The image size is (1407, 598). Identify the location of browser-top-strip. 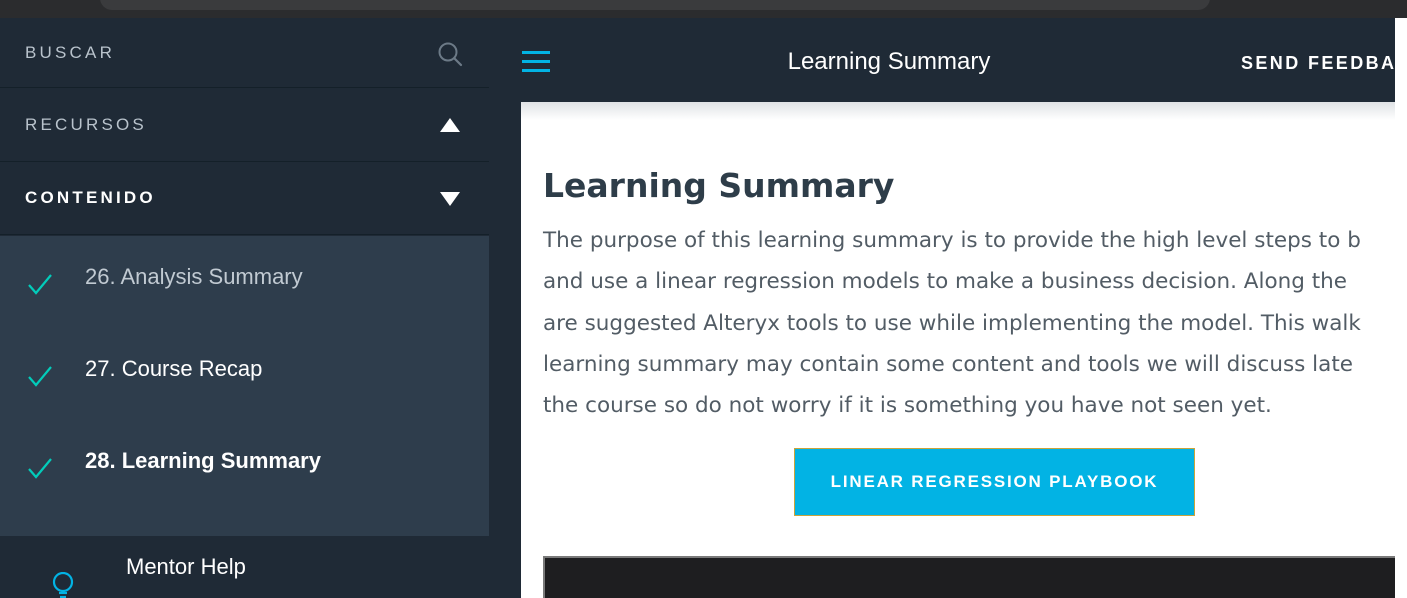
(703, 9).